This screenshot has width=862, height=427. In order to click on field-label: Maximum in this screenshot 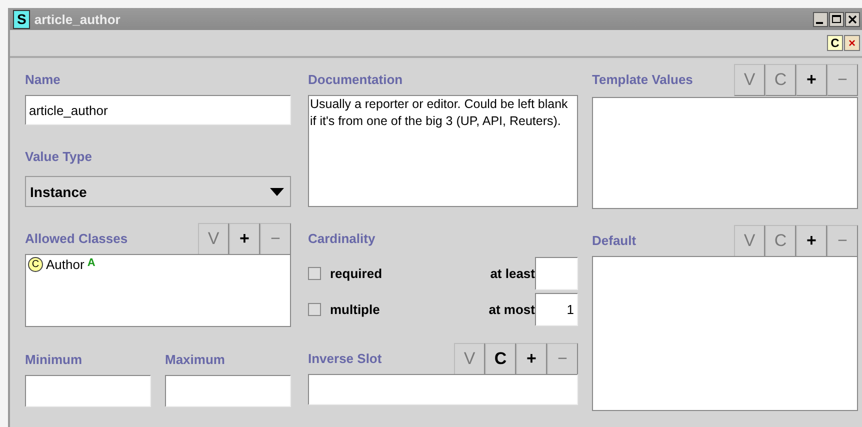, I will do `click(195, 359)`.